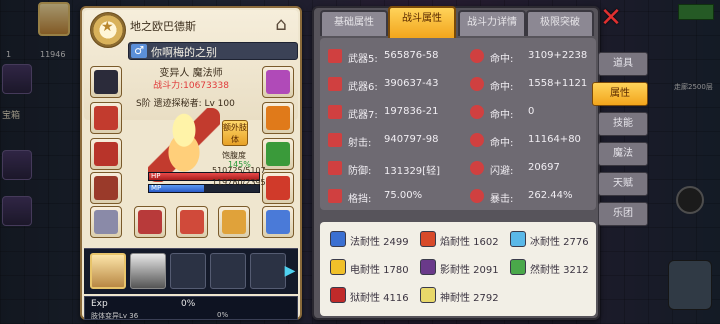 Image resolution: width=720 pixels, height=324 pixels. I want to click on resistance-label: 神耐性 2792, so click(469, 298).